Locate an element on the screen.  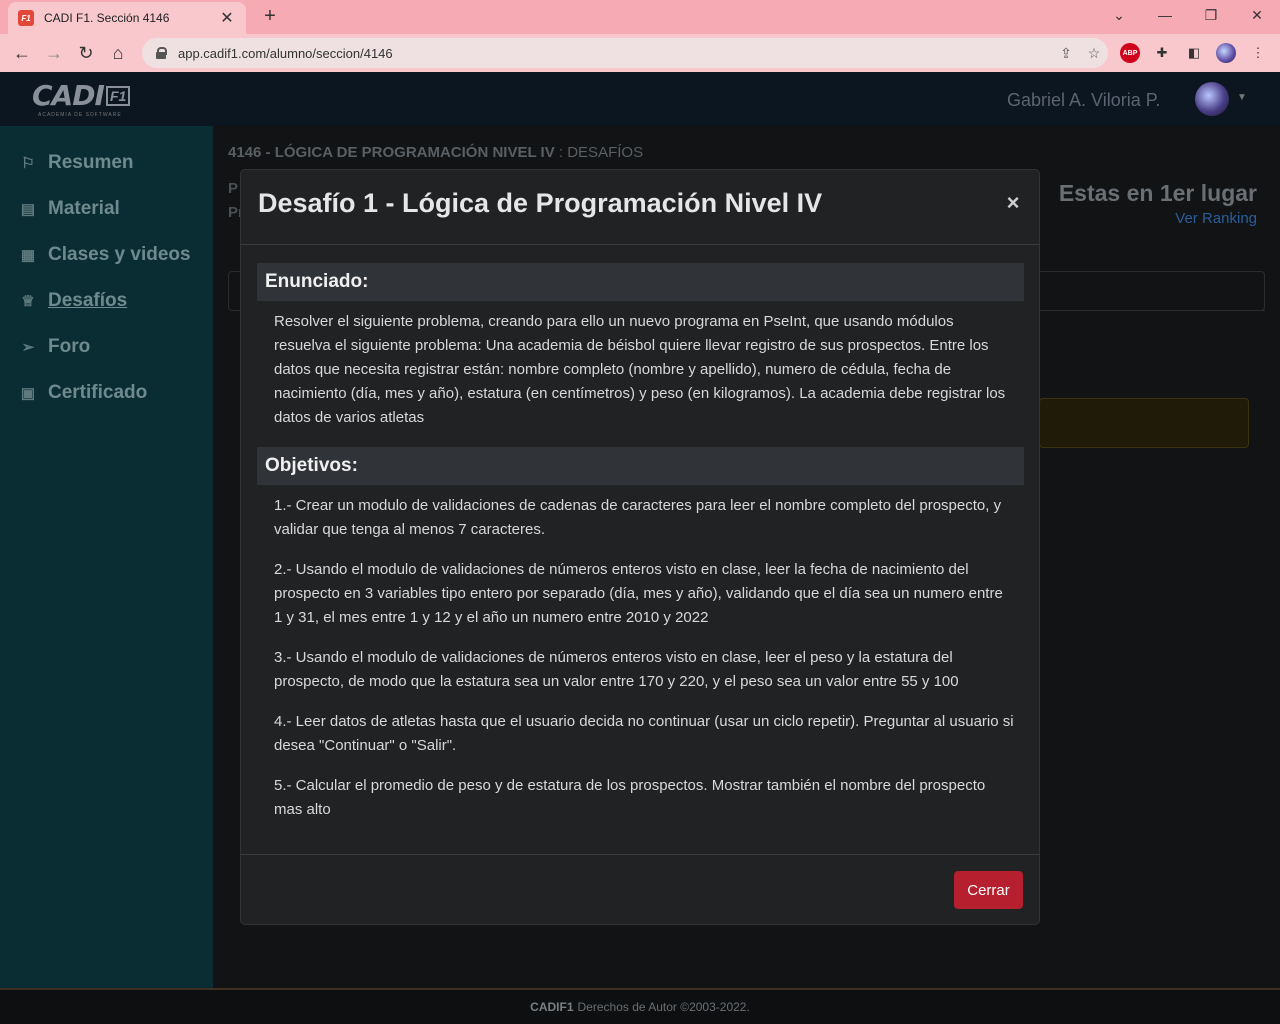
tab-bar: F1 CADI F1. Sección 4146 ✕ + ⌄ — ❐ ✕ is located at coordinates (640, 17).